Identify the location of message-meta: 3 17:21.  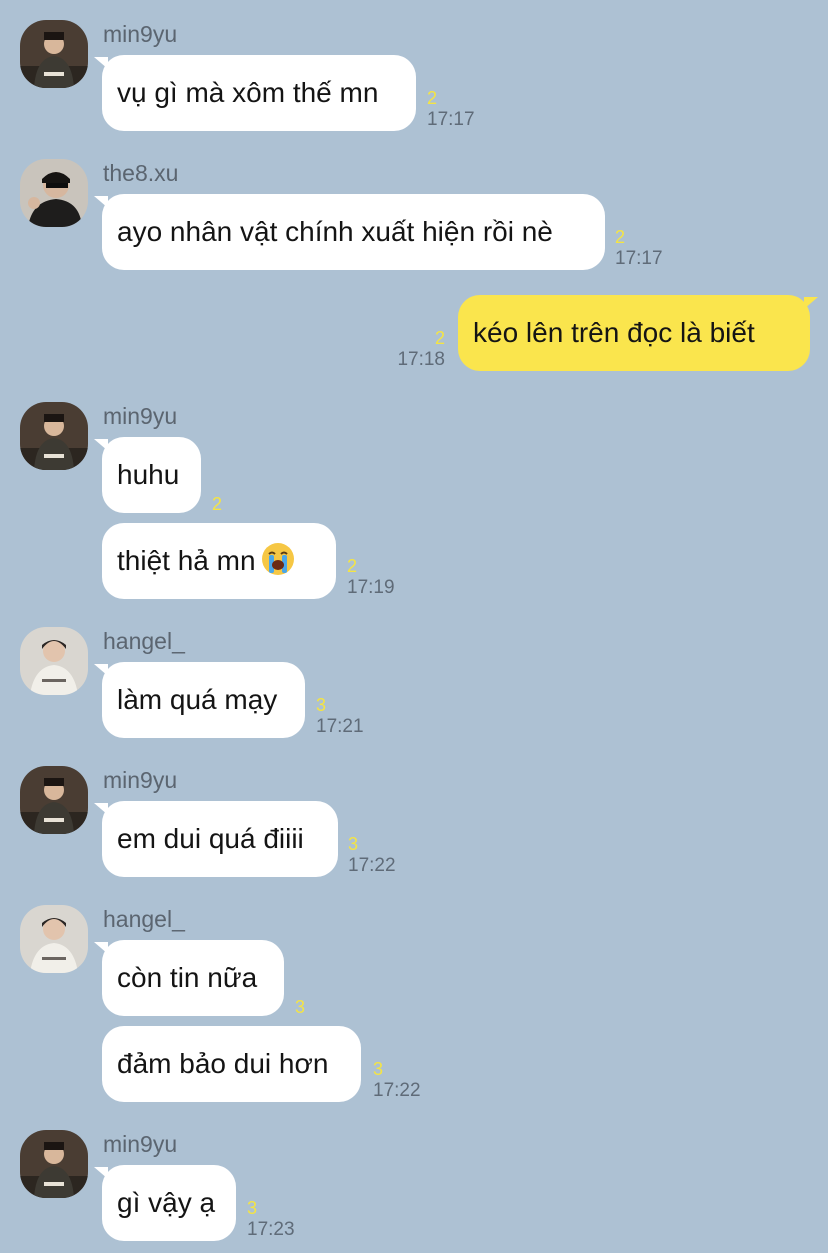
(340, 716).